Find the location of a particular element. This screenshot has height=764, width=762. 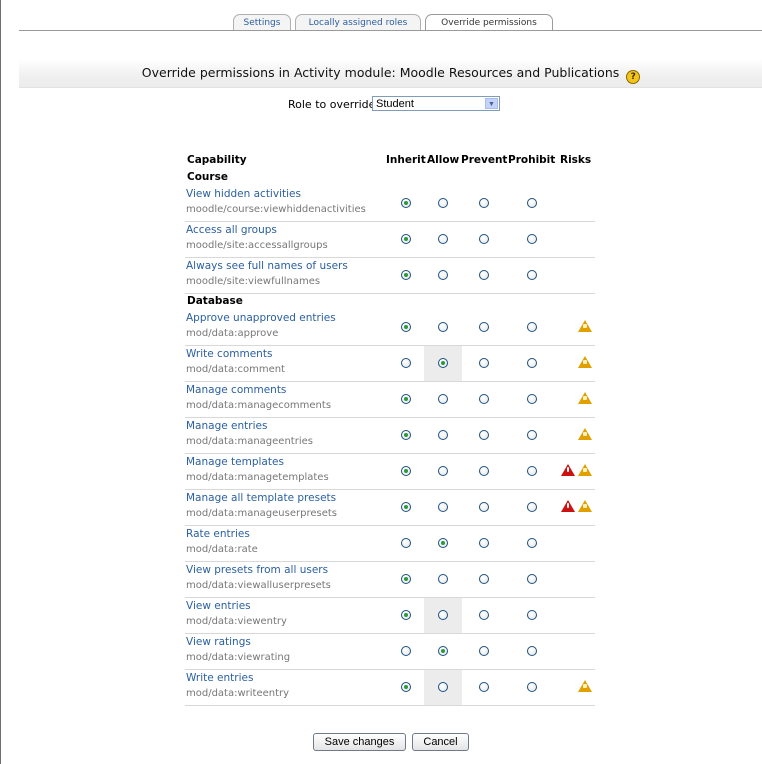

cancel-button: Cancel is located at coordinates (440, 742).